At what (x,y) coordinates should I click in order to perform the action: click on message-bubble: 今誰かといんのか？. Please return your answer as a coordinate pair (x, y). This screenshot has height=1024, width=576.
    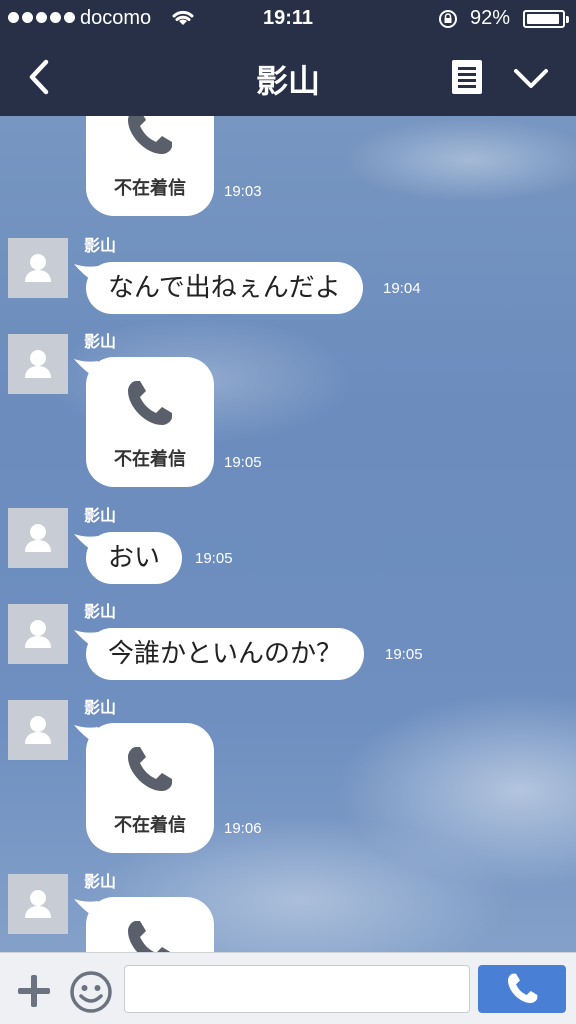
    Looking at the image, I should click on (219, 654).